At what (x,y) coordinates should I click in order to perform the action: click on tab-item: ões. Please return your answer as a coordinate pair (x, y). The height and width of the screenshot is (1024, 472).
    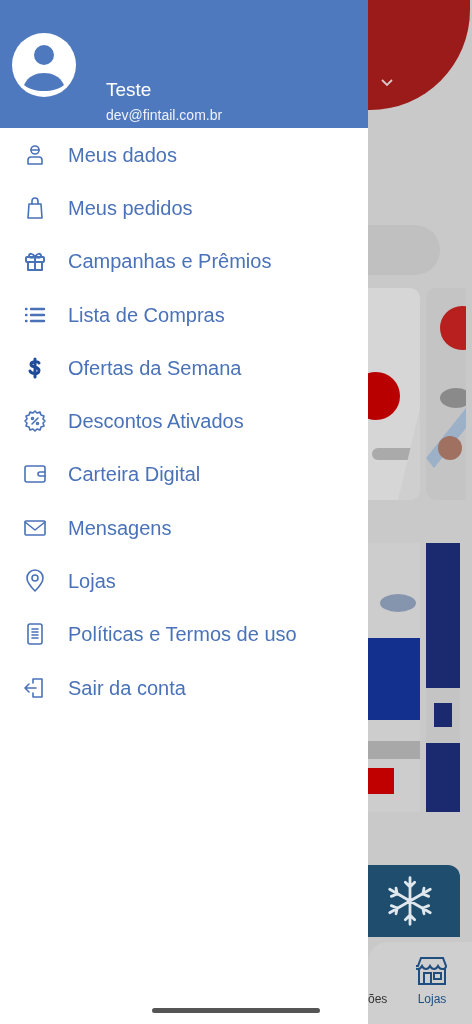
    Looking at the image, I should click on (390, 999).